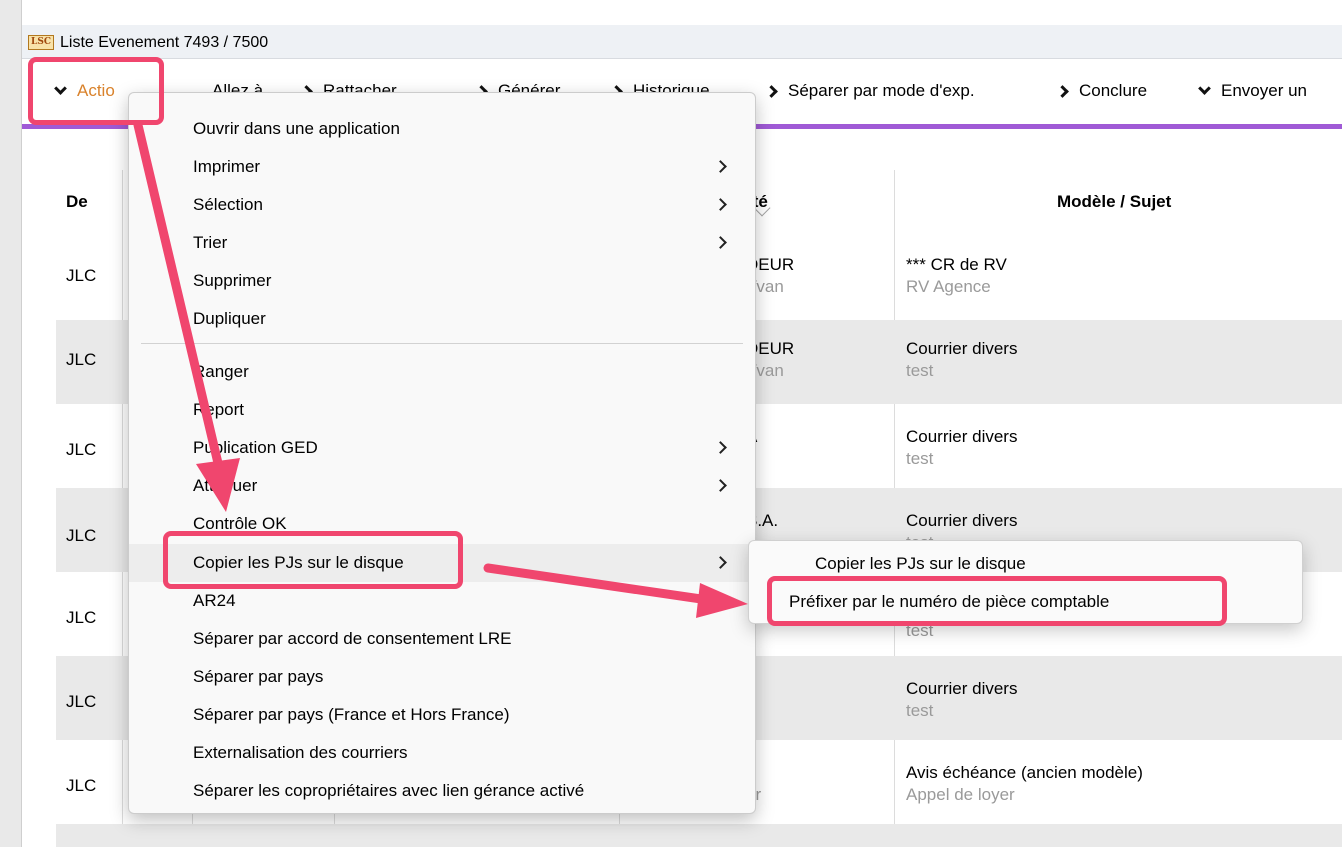 Image resolution: width=1342 pixels, height=847 pixels. Describe the element at coordinates (997, 601) in the screenshot. I see `highlight-prefixer-item` at that location.